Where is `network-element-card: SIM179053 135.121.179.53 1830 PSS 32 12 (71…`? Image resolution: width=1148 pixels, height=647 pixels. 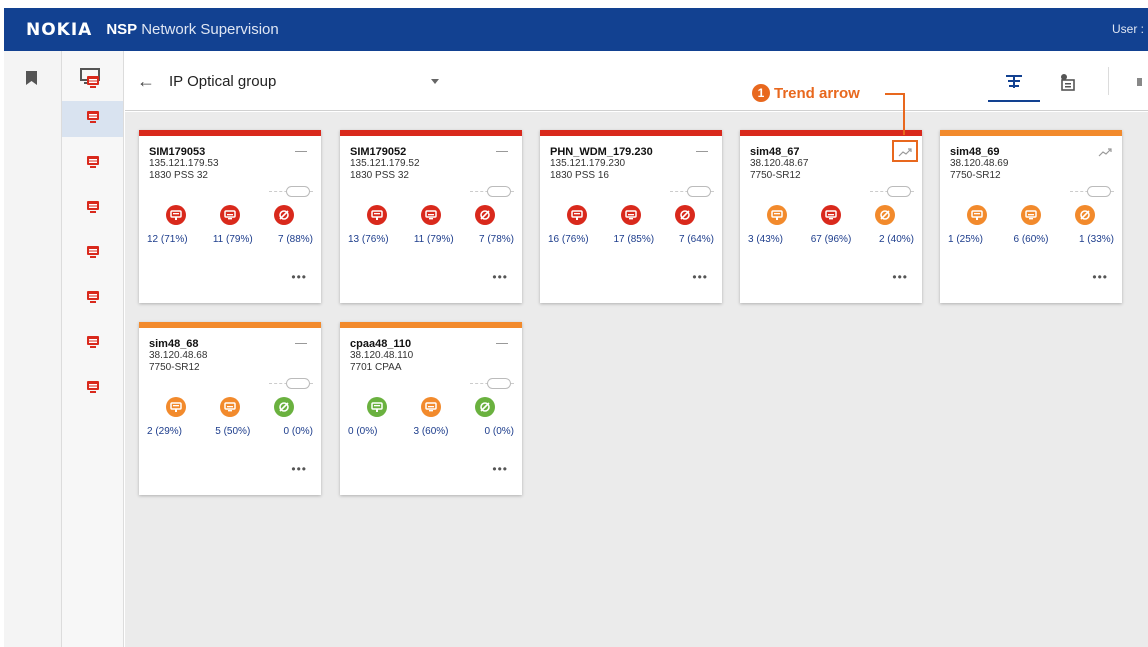 network-element-card: SIM179053 135.121.179.53 1830 PSS 32 12 (71… is located at coordinates (230, 216).